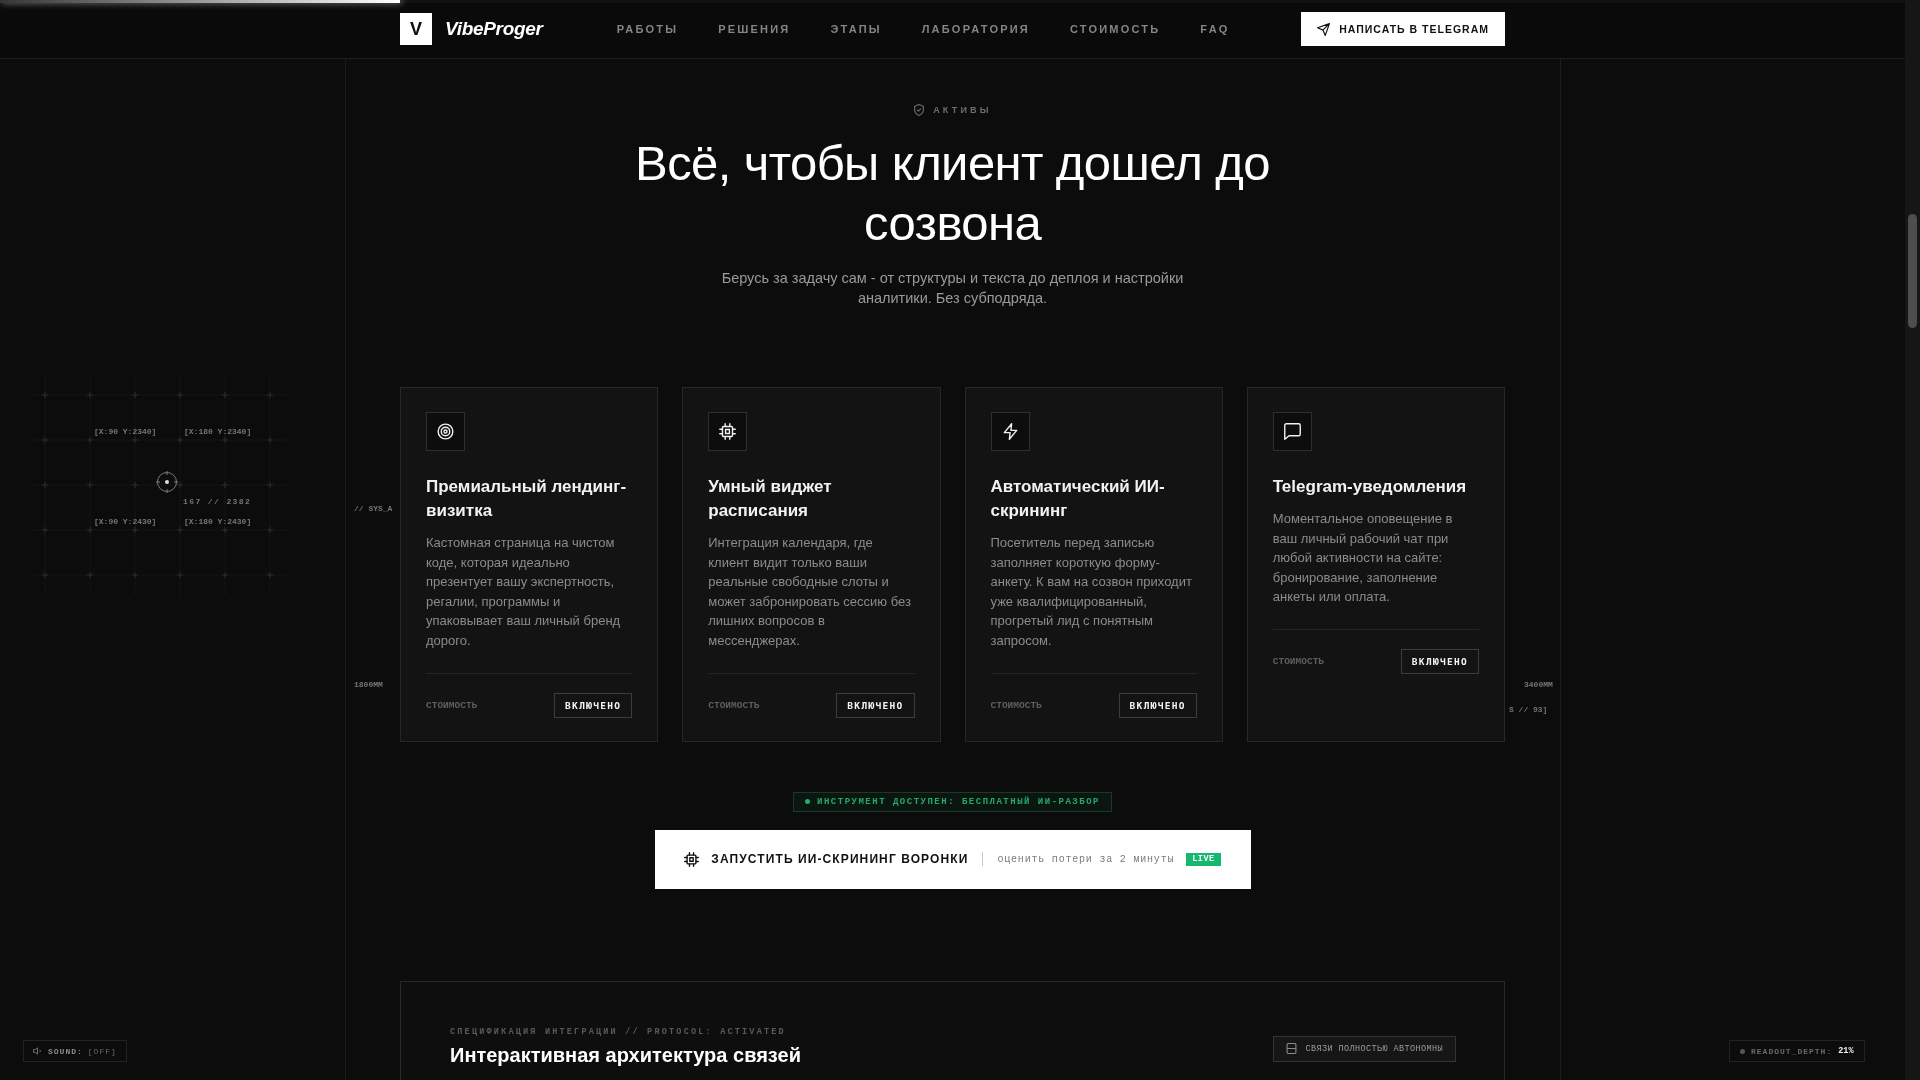  Describe the element at coordinates (958, 801) in the screenshot. I see `availability-text: ИНСТРУМЕНТ ДОСТУПЕН: БЕСПЛАТНЫЙ ИИ-РАЗБОР` at that location.